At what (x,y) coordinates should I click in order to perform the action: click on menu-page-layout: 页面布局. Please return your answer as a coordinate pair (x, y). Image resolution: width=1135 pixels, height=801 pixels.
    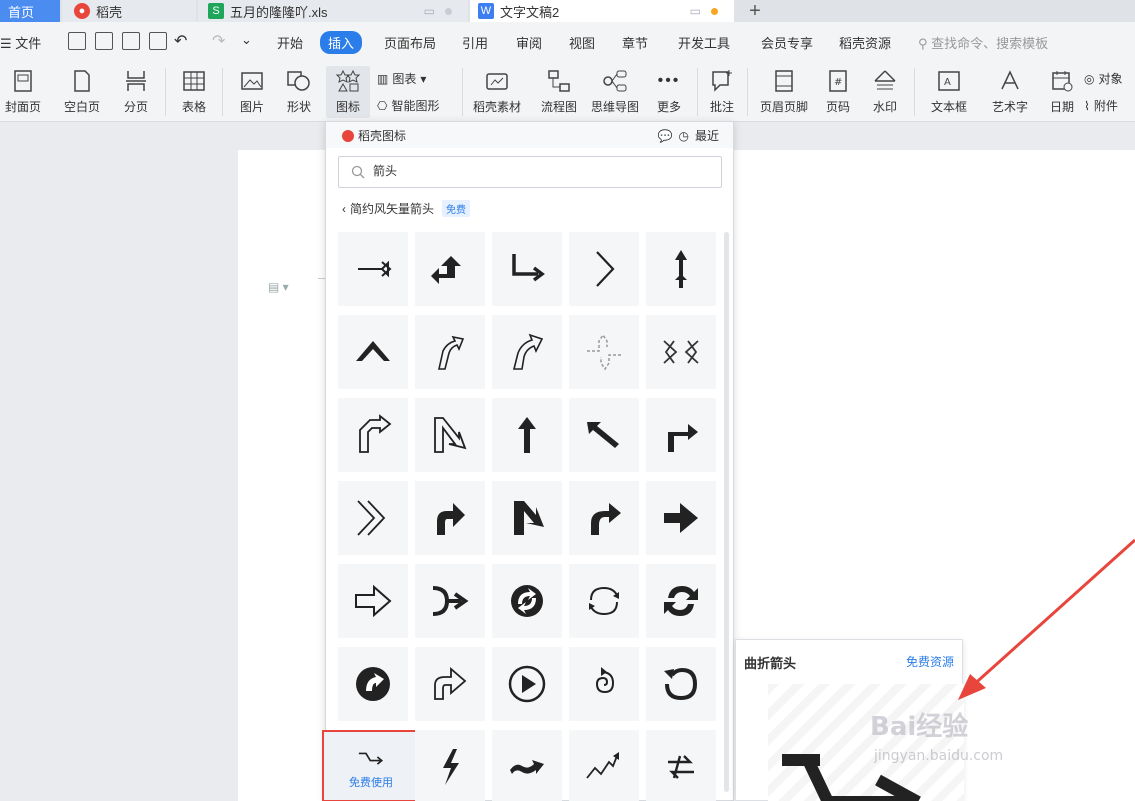
    Looking at the image, I should click on (410, 42).